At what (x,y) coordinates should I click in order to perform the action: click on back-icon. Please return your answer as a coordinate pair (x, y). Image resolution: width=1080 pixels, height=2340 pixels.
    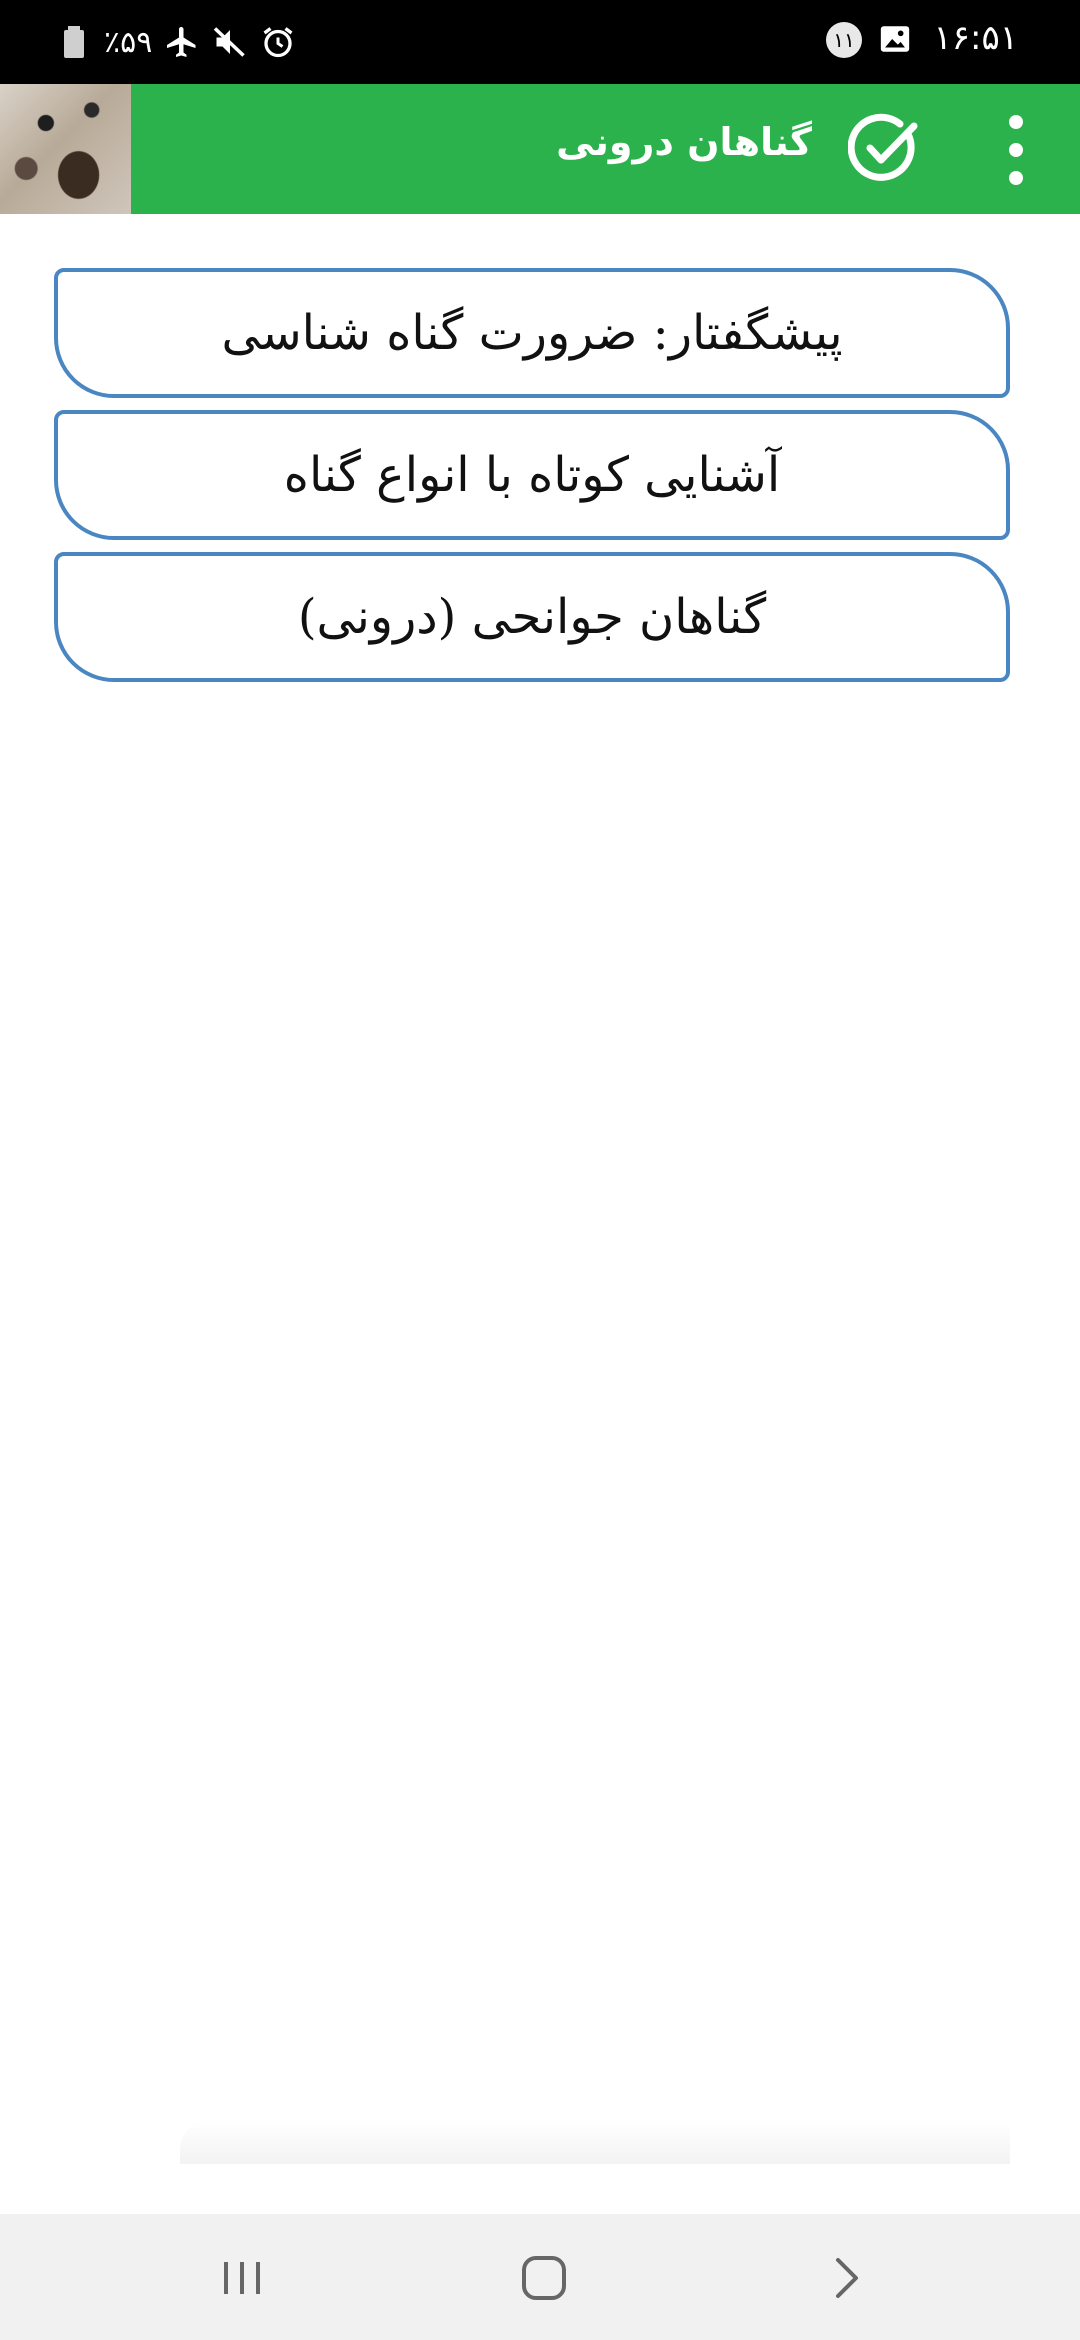
    Looking at the image, I should click on (846, 2278).